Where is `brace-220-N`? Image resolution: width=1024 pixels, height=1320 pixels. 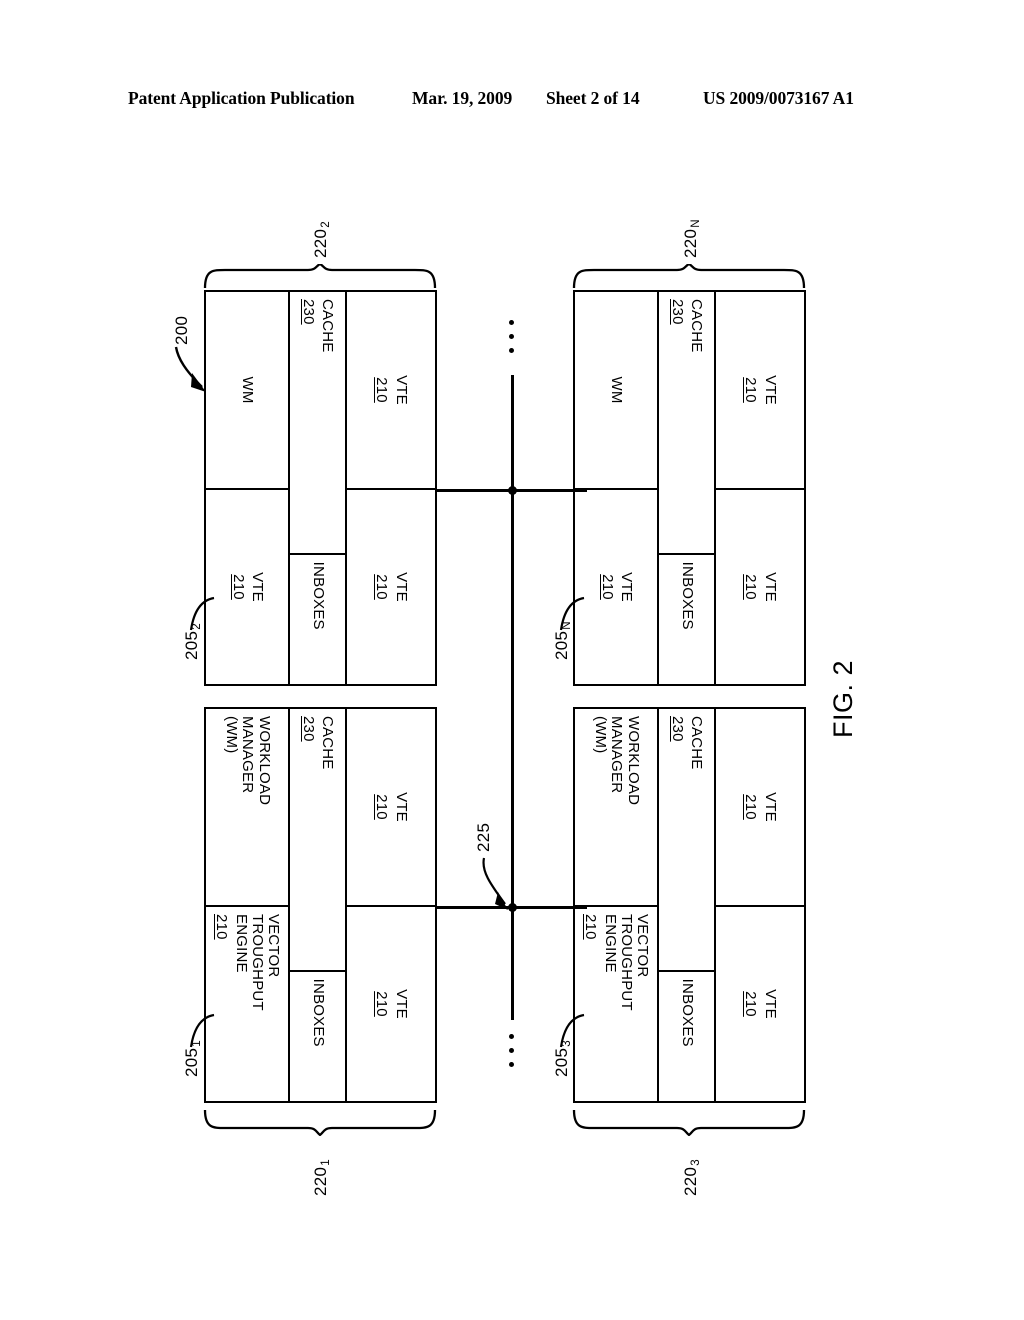
brace-220-N is located at coordinates (689, 276).